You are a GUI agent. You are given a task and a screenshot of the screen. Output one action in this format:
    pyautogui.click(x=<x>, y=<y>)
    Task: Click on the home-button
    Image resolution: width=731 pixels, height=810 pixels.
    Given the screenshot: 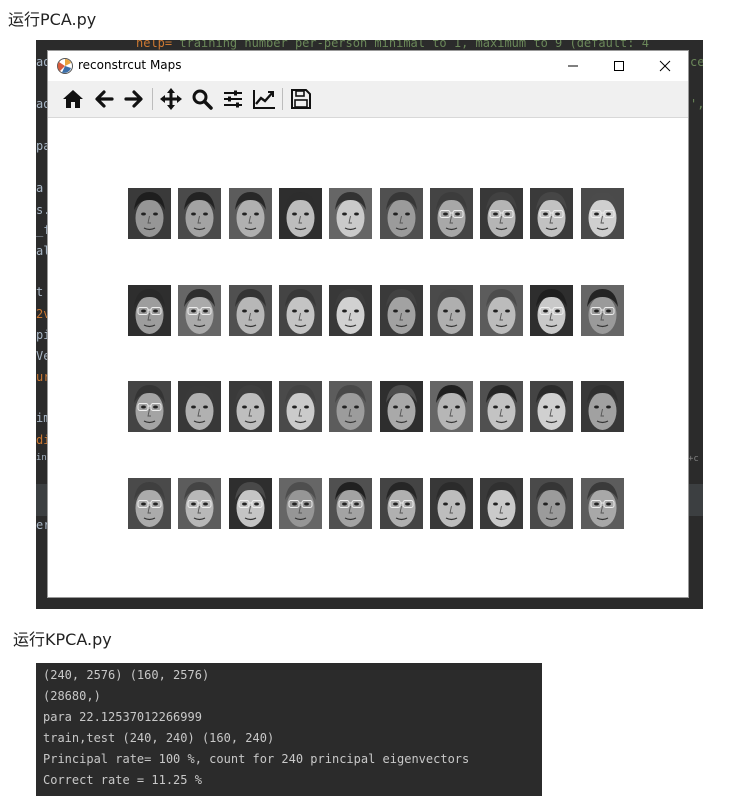 What is the action you would take?
    pyautogui.click(x=73, y=99)
    